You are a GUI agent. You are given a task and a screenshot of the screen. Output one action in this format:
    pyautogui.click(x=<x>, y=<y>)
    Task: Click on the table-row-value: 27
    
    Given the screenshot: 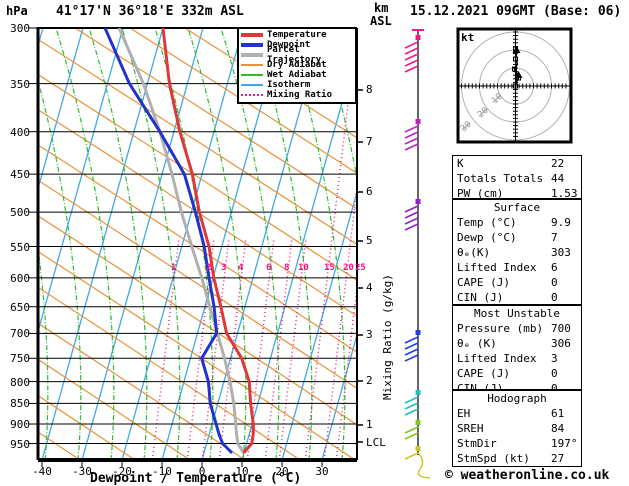 What is the action you would take?
    pyautogui.click(x=558, y=458)
    